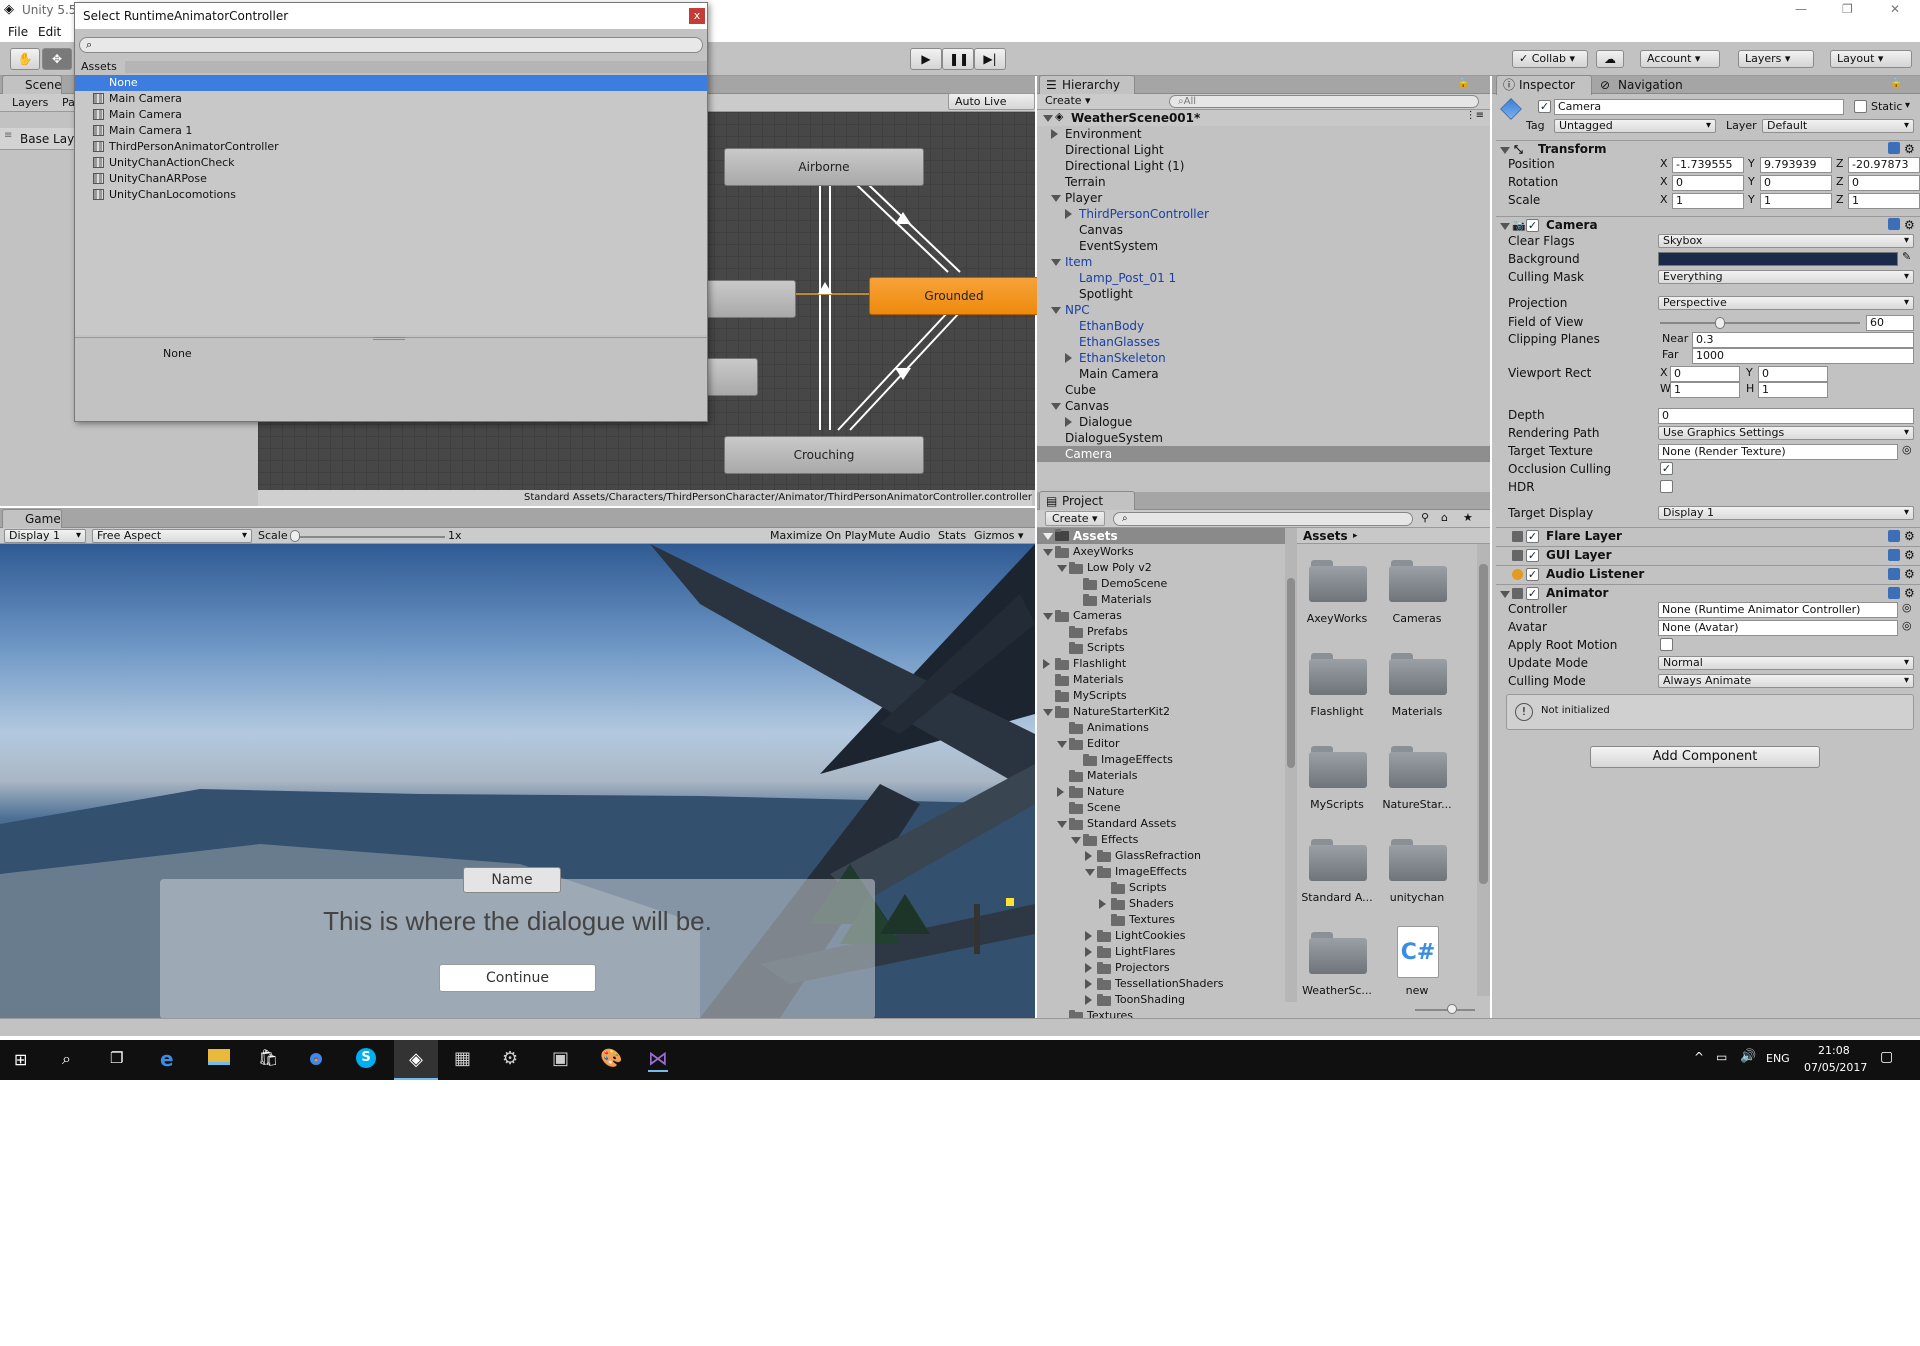 This screenshot has width=1920, height=1346. I want to click on hierarchy-item: Cube, so click(1263, 390).